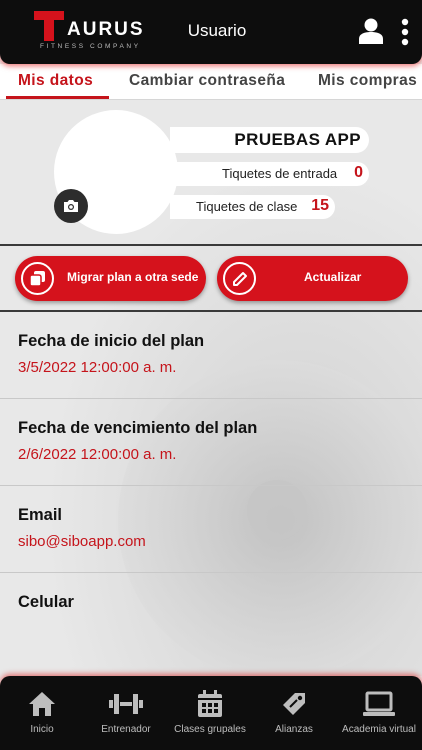 The height and width of the screenshot is (750, 422). I want to click on copy-icon, so click(36, 278).